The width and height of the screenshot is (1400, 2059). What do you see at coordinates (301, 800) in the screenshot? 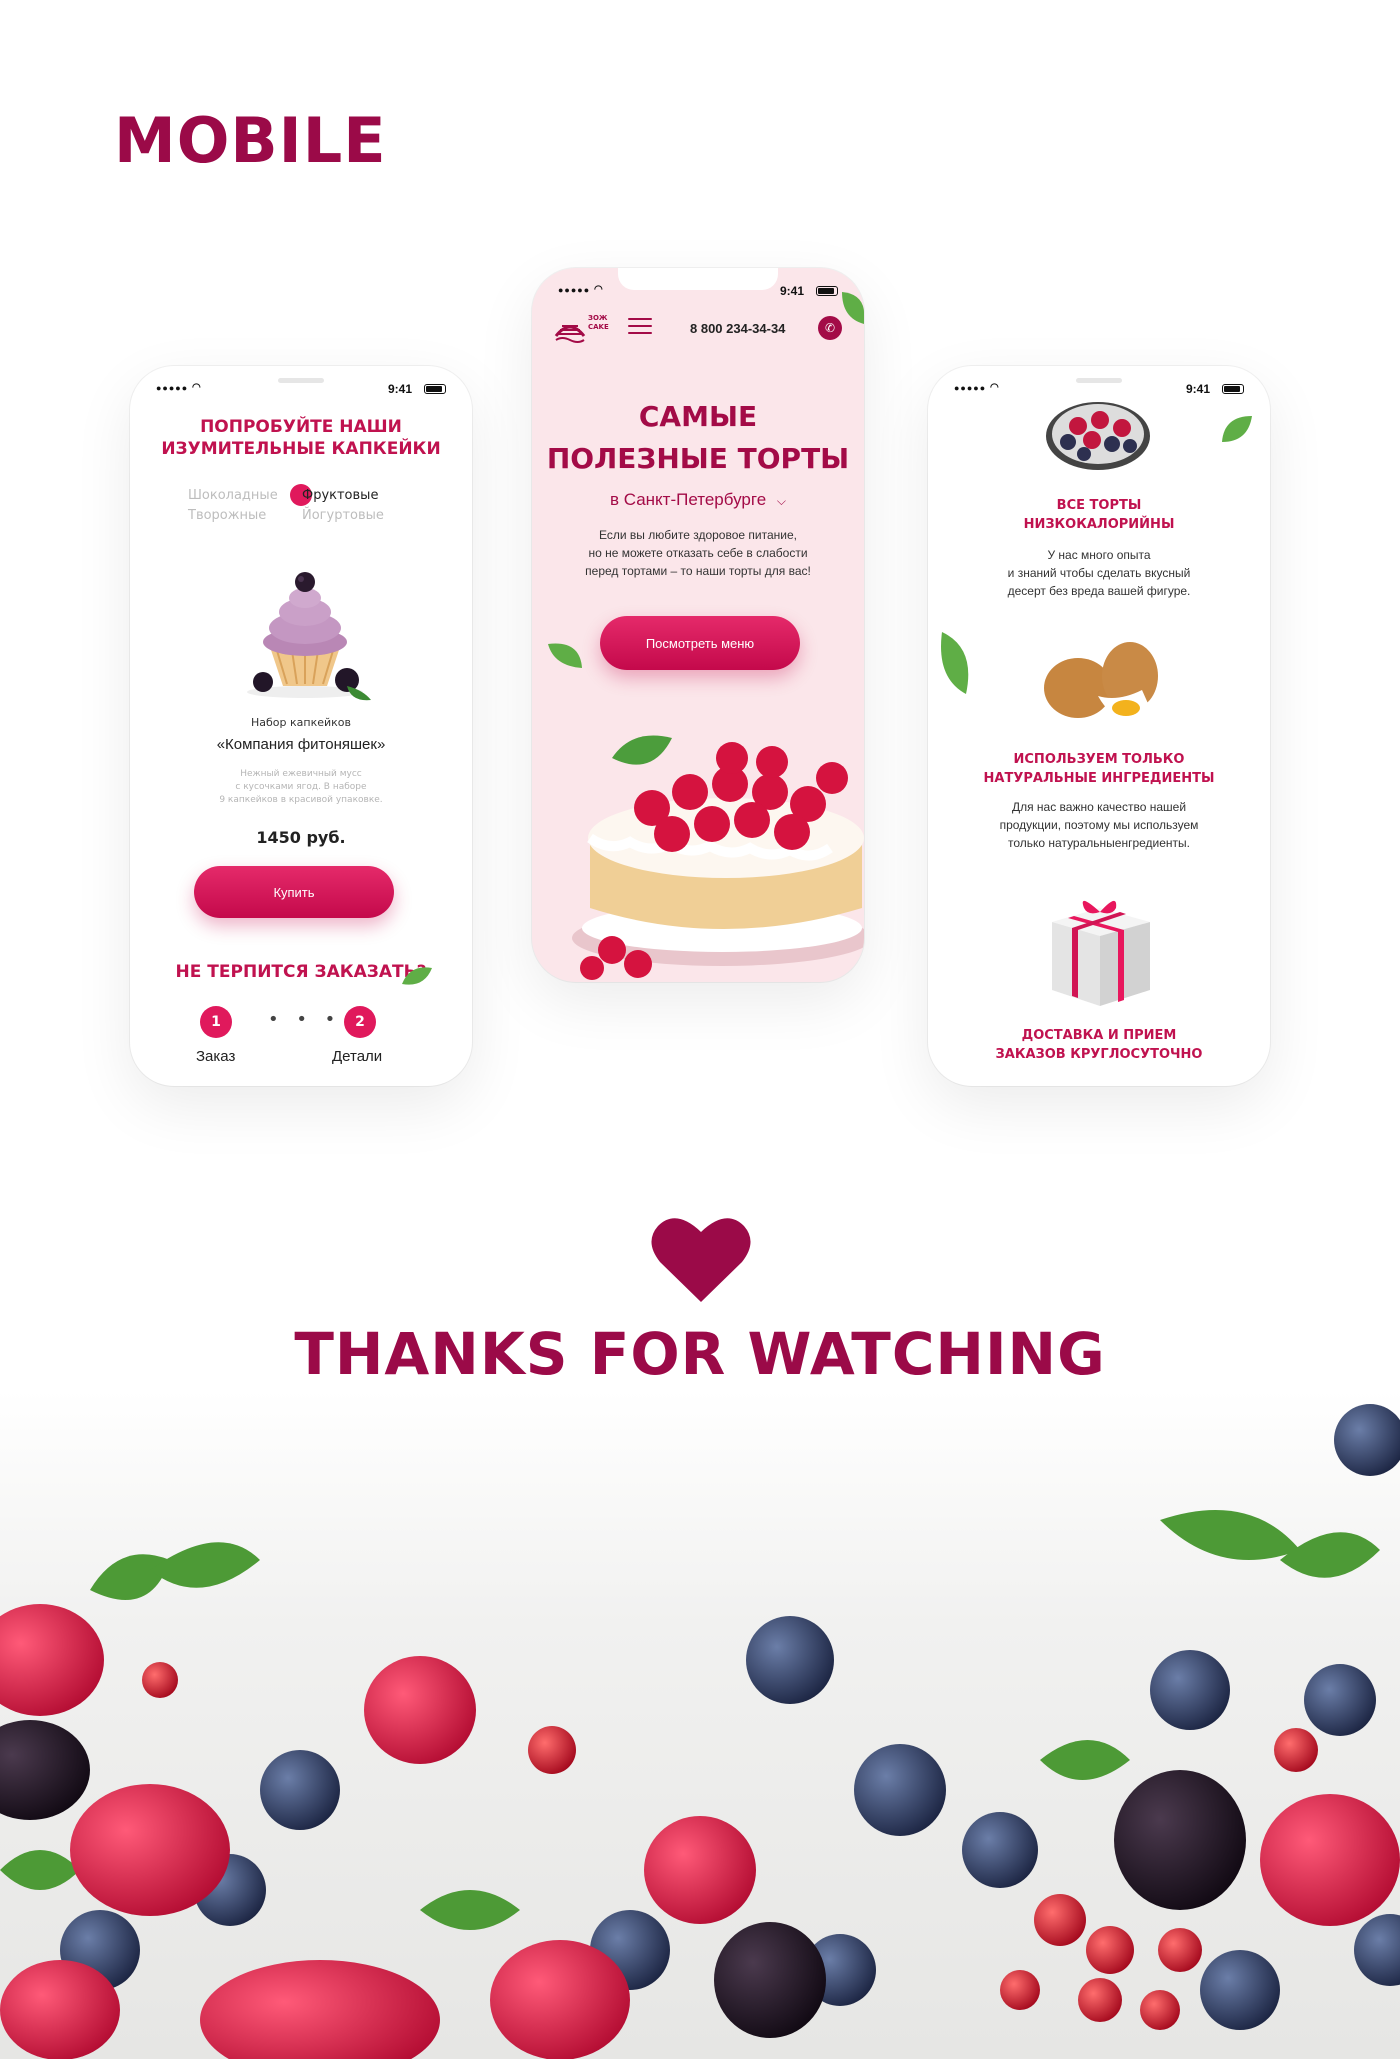
I see `product-desc-line3: 9 капкейков в красивой упаковке.` at bounding box center [301, 800].